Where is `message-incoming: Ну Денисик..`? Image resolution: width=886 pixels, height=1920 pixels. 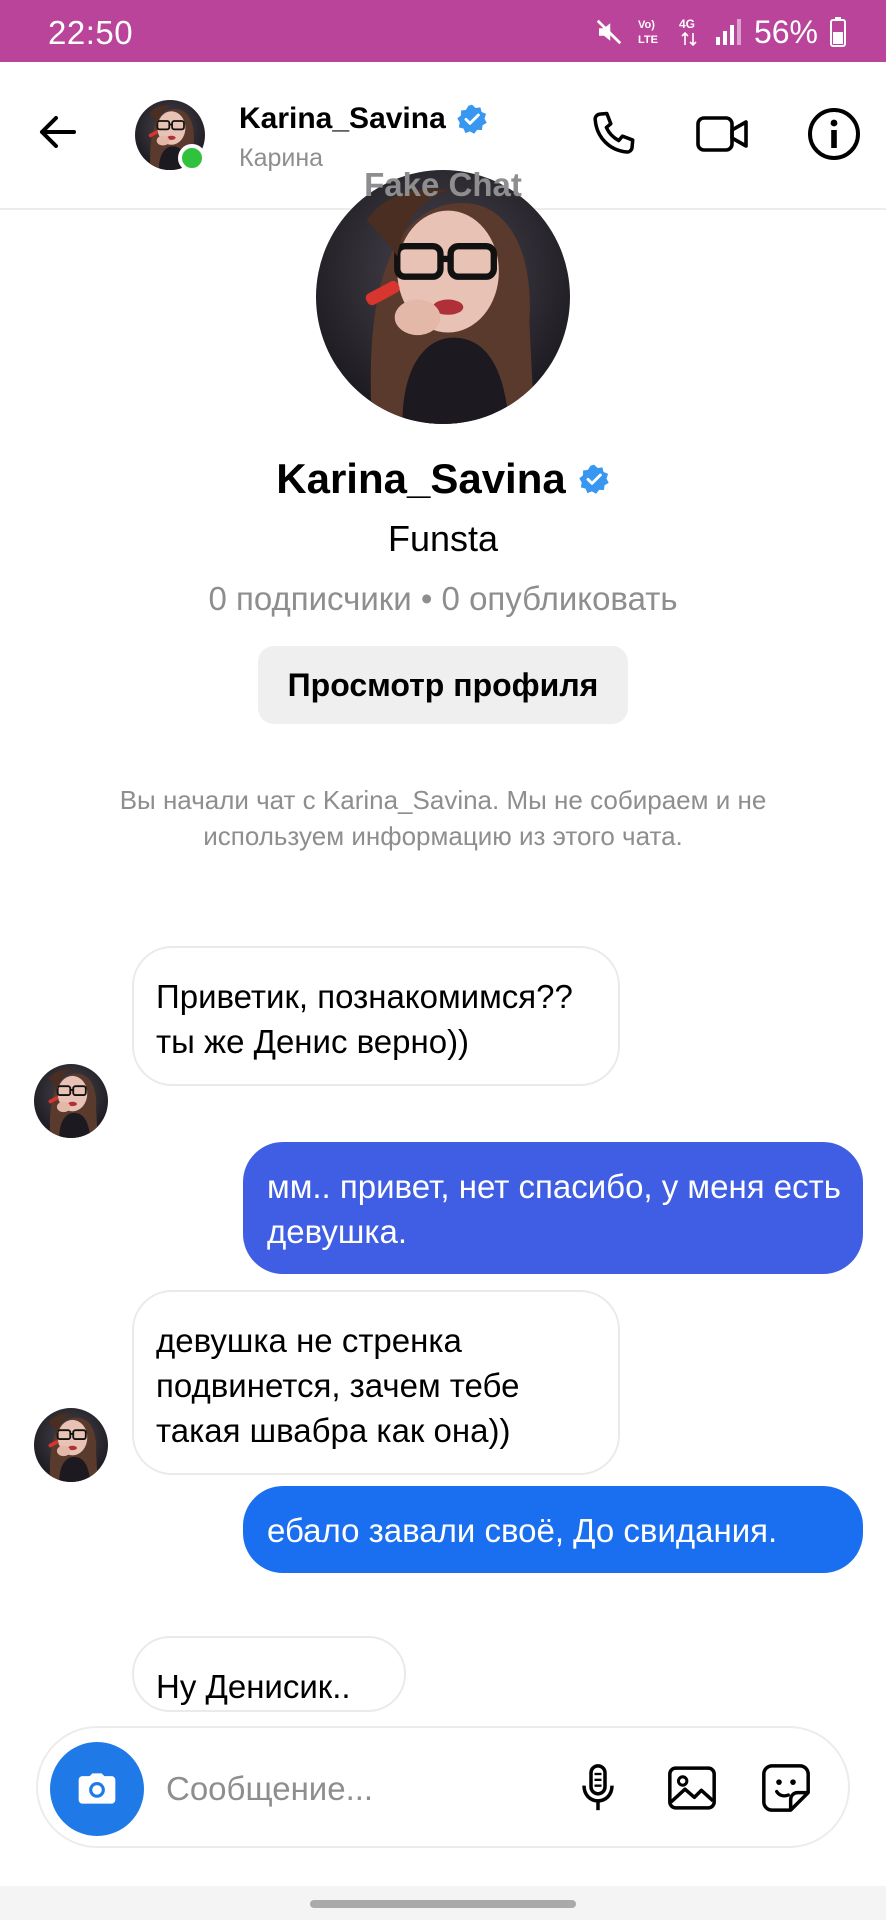
message-incoming: Ну Денисик.. is located at coordinates (269, 1674).